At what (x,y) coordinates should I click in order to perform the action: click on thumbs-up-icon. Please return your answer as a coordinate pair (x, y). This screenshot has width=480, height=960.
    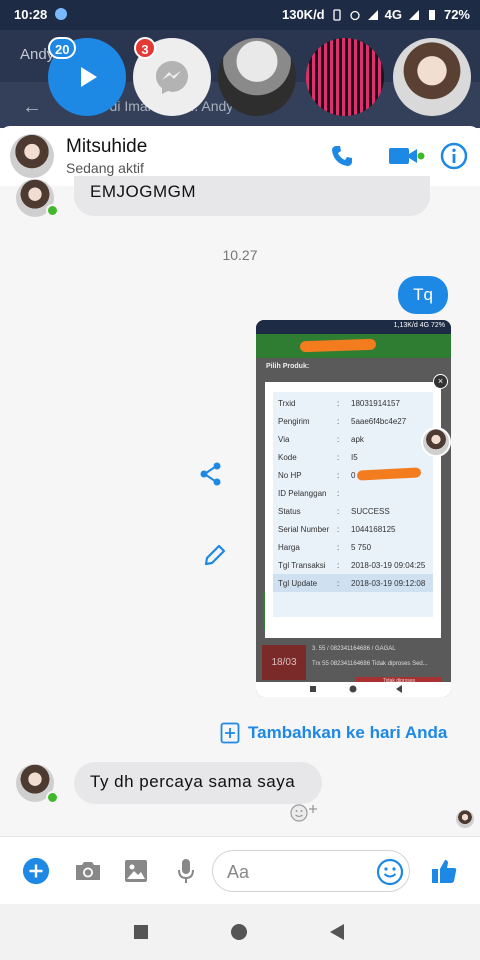
    Looking at the image, I should click on (444, 871).